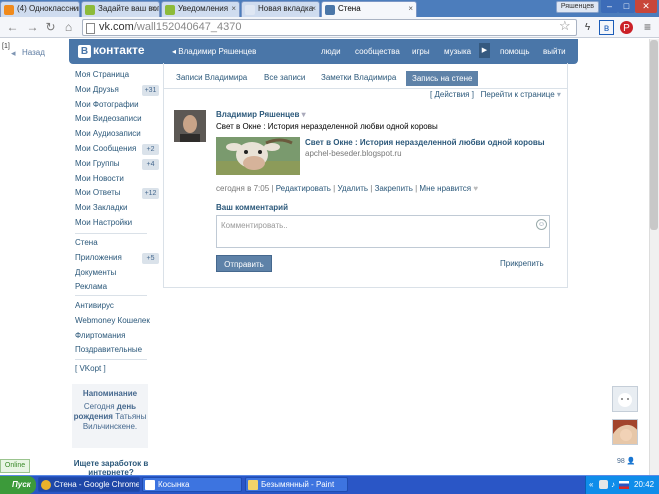 This screenshot has width=659, height=494. What do you see at coordinates (89, 484) in the screenshot?
I see `taskbar-chrome: Стена - Google Chrome` at bounding box center [89, 484].